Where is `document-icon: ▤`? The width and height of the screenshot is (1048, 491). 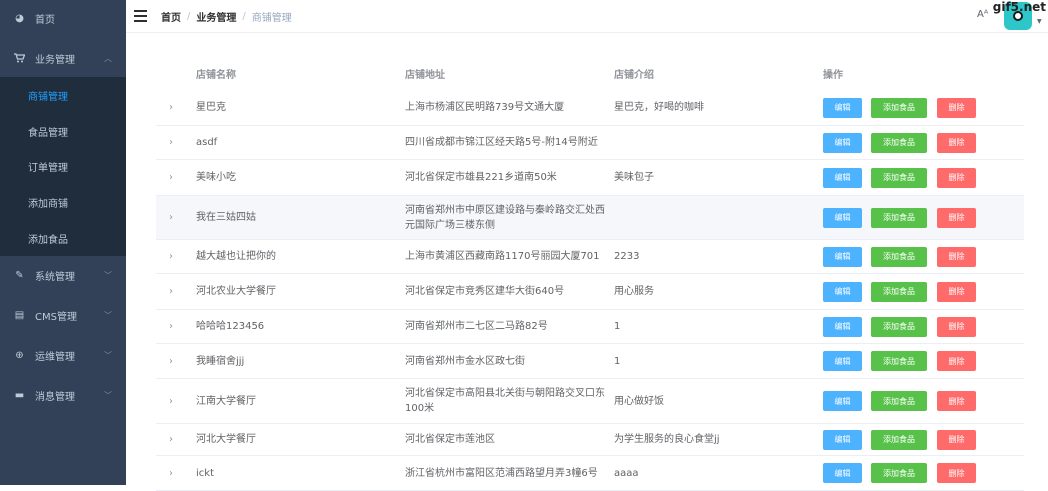
document-icon: ▤ is located at coordinates (19, 315).